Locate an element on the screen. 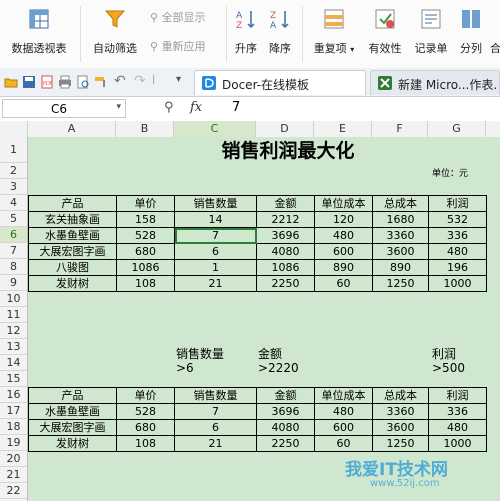  tab-workbook: 新建 Micro...作表. is located at coordinates (435, 82).